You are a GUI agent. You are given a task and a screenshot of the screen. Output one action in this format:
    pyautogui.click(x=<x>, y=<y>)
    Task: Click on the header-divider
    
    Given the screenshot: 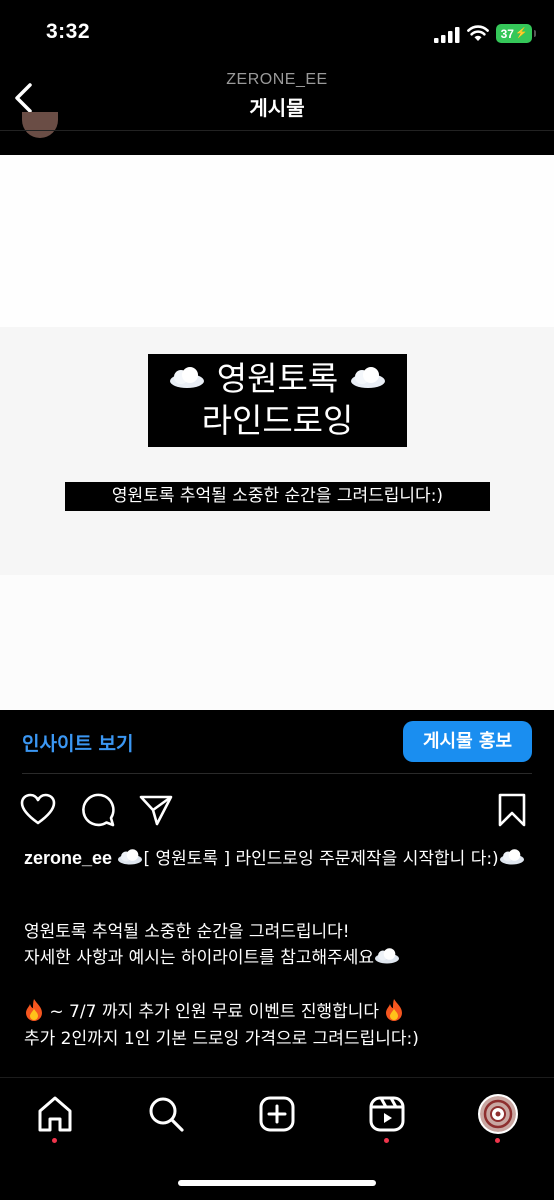 What is the action you would take?
    pyautogui.click(x=277, y=130)
    